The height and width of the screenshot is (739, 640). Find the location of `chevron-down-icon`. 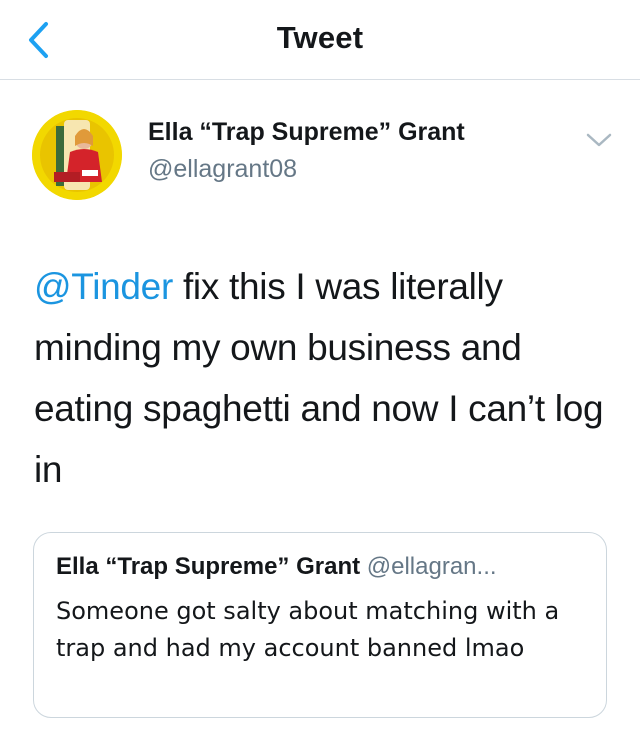

chevron-down-icon is located at coordinates (599, 140).